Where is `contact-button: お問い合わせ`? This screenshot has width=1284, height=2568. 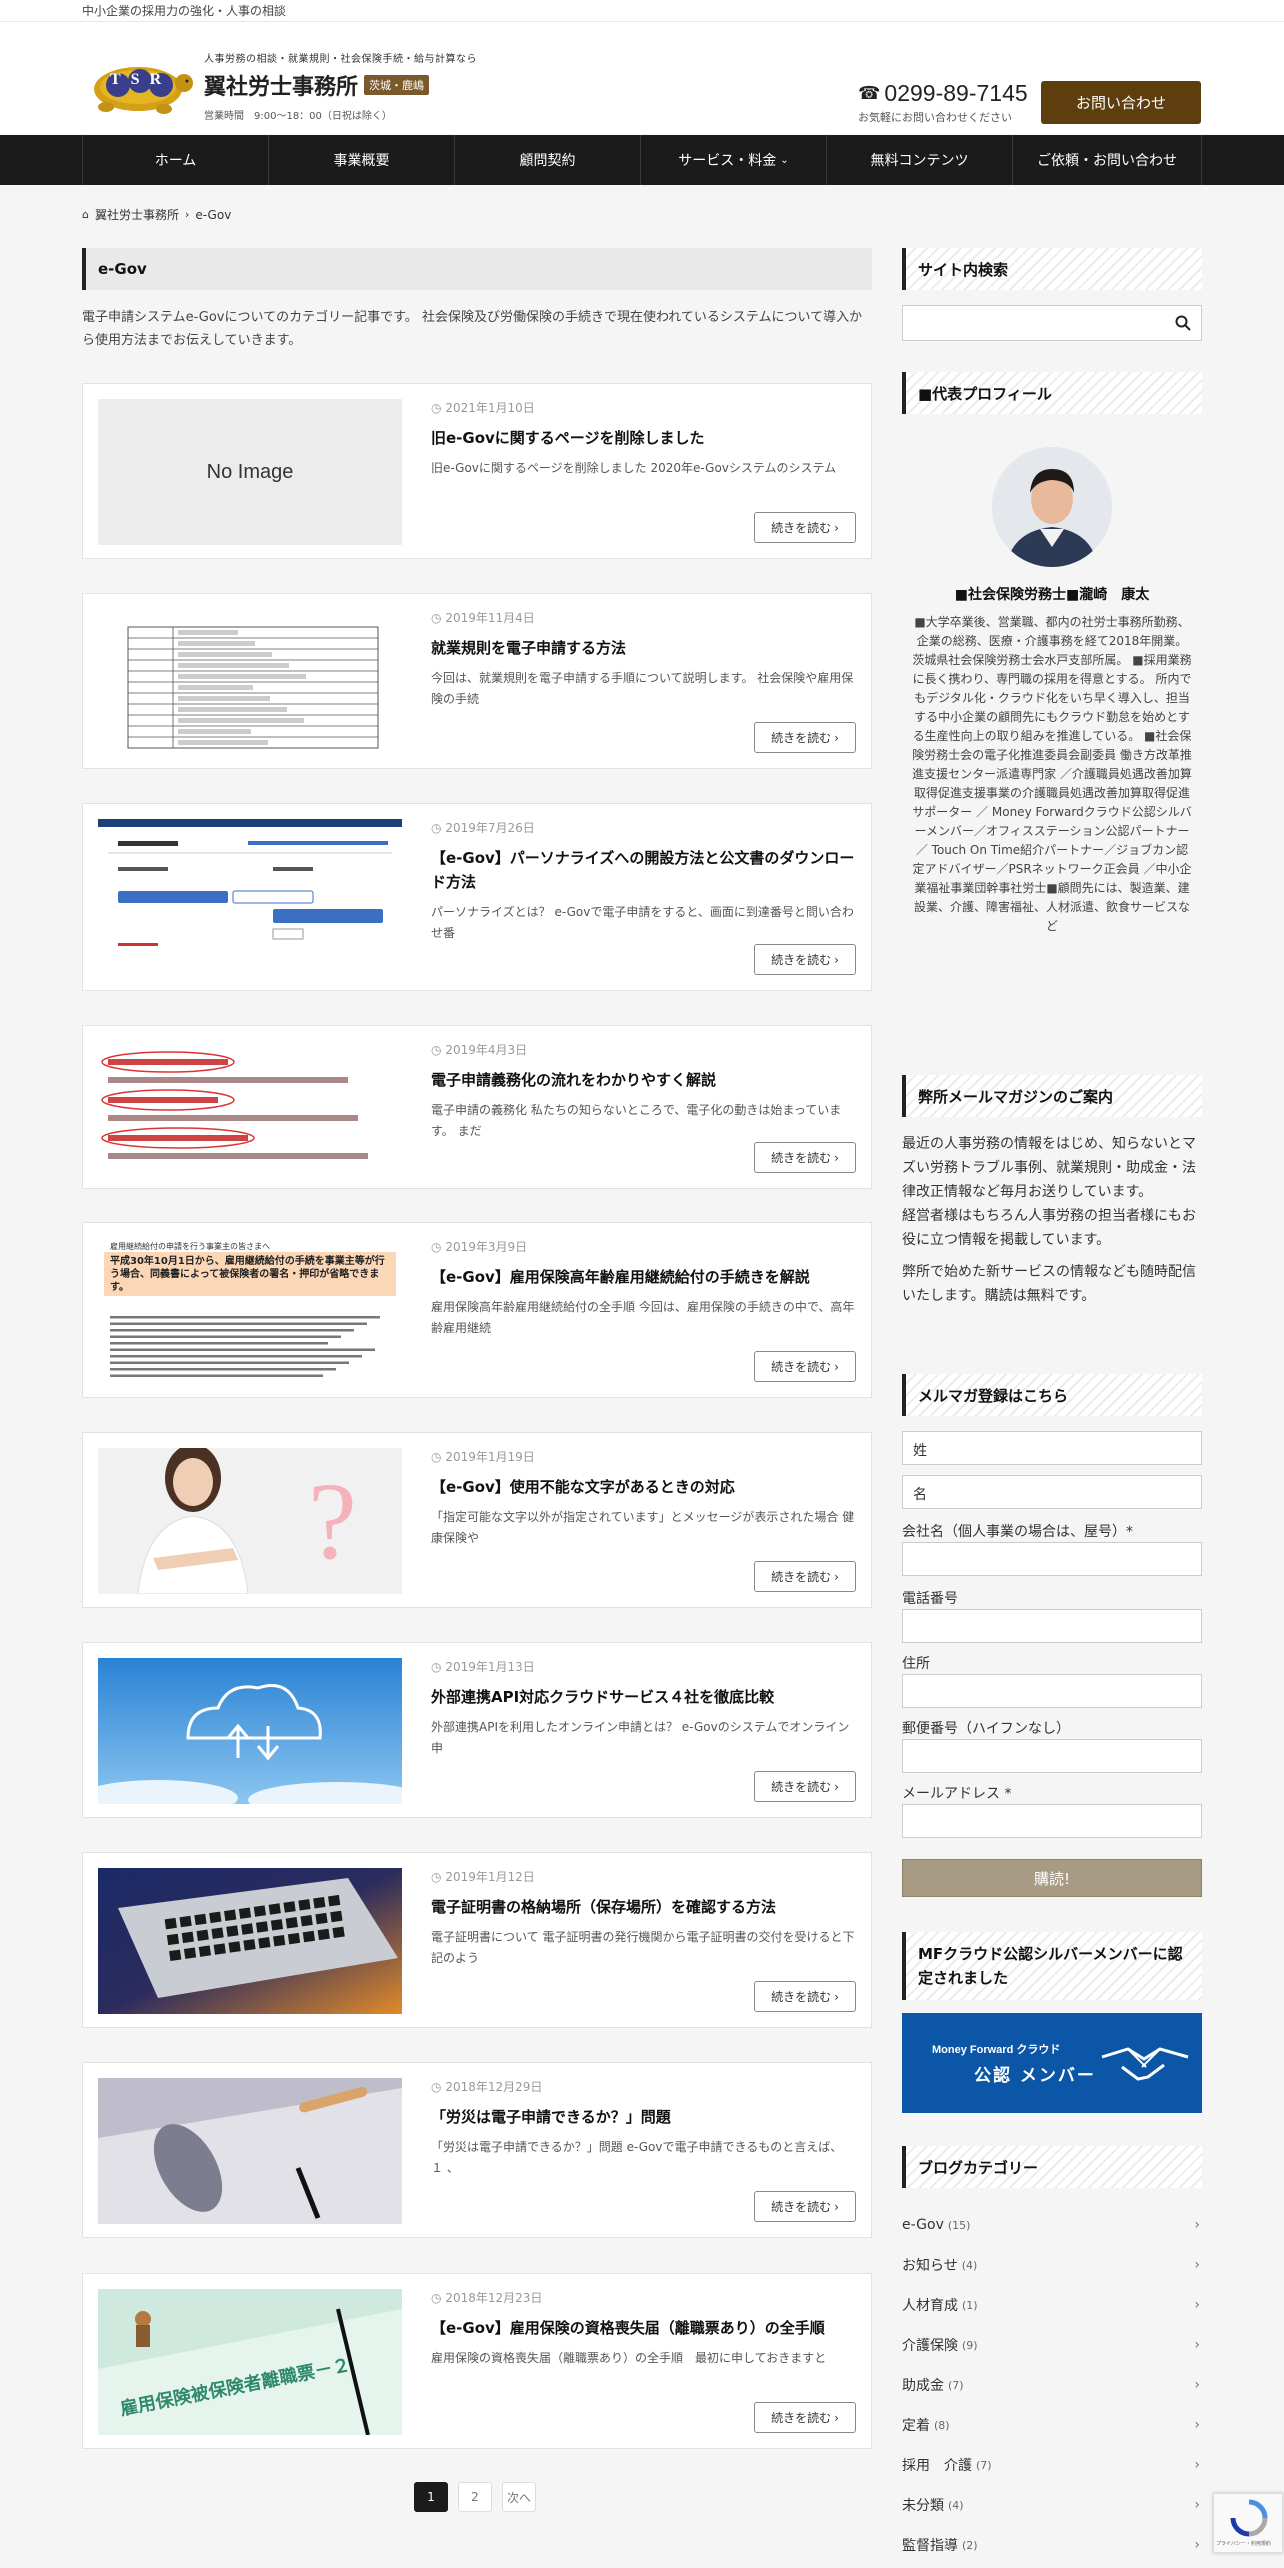 contact-button: お問い合わせ is located at coordinates (1121, 102).